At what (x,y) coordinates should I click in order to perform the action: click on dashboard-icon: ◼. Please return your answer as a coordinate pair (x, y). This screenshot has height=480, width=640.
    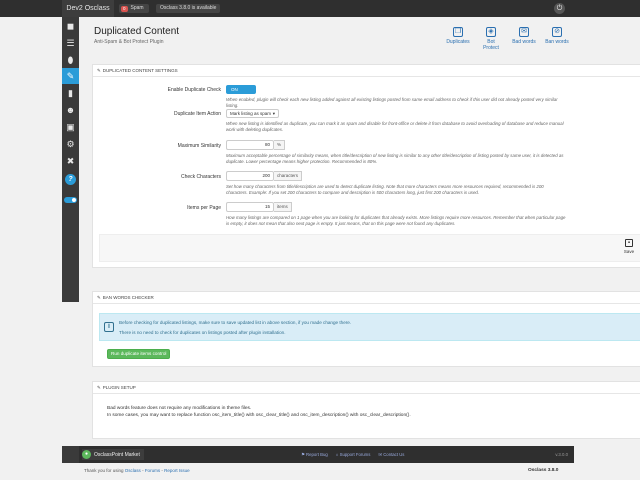
    Looking at the image, I should click on (70, 26).